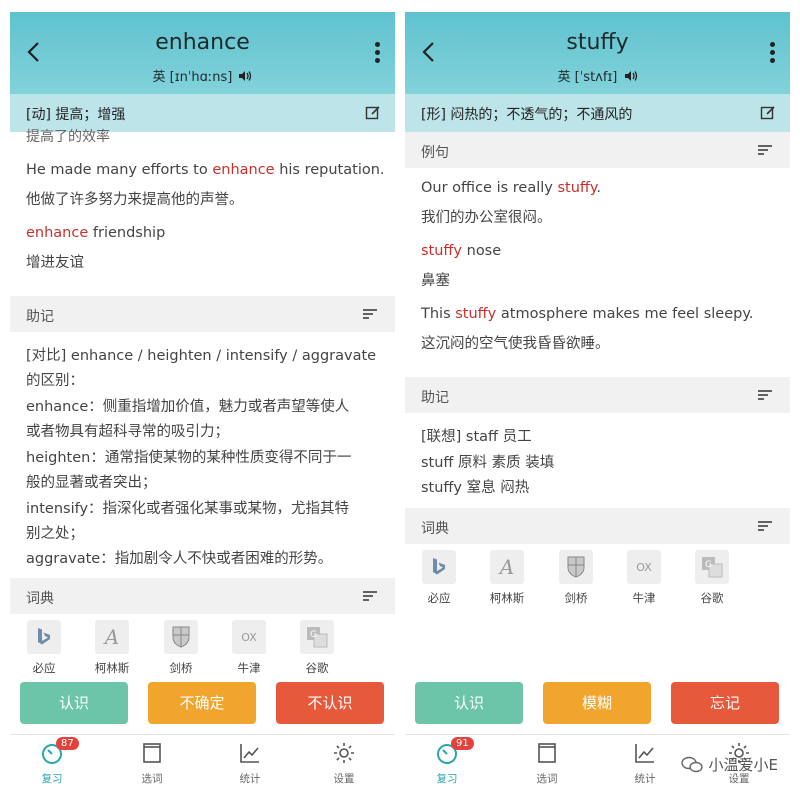  What do you see at coordinates (189, 458) in the screenshot?
I see `mnemonic-line: heighten：通常指使某物的某种性质变得不同于一` at bounding box center [189, 458].